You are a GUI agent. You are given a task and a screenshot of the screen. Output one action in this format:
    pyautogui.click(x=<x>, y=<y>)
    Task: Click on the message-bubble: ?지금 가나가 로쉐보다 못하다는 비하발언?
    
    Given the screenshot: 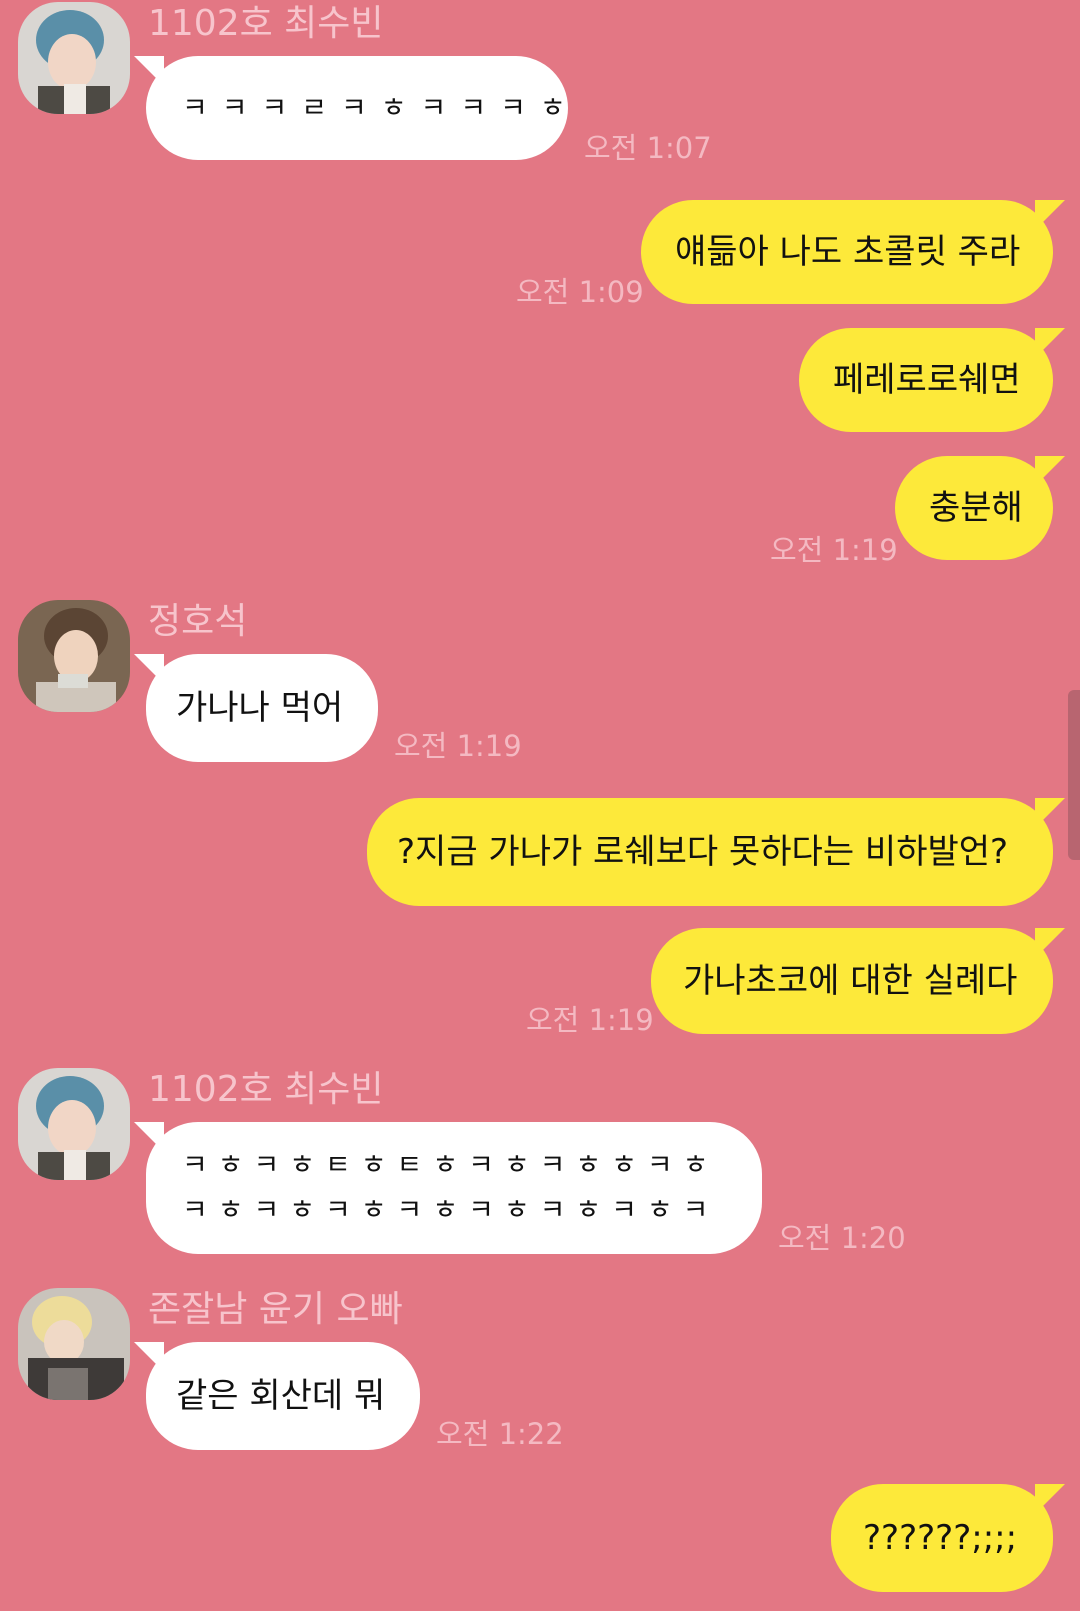 What is the action you would take?
    pyautogui.click(x=716, y=852)
    